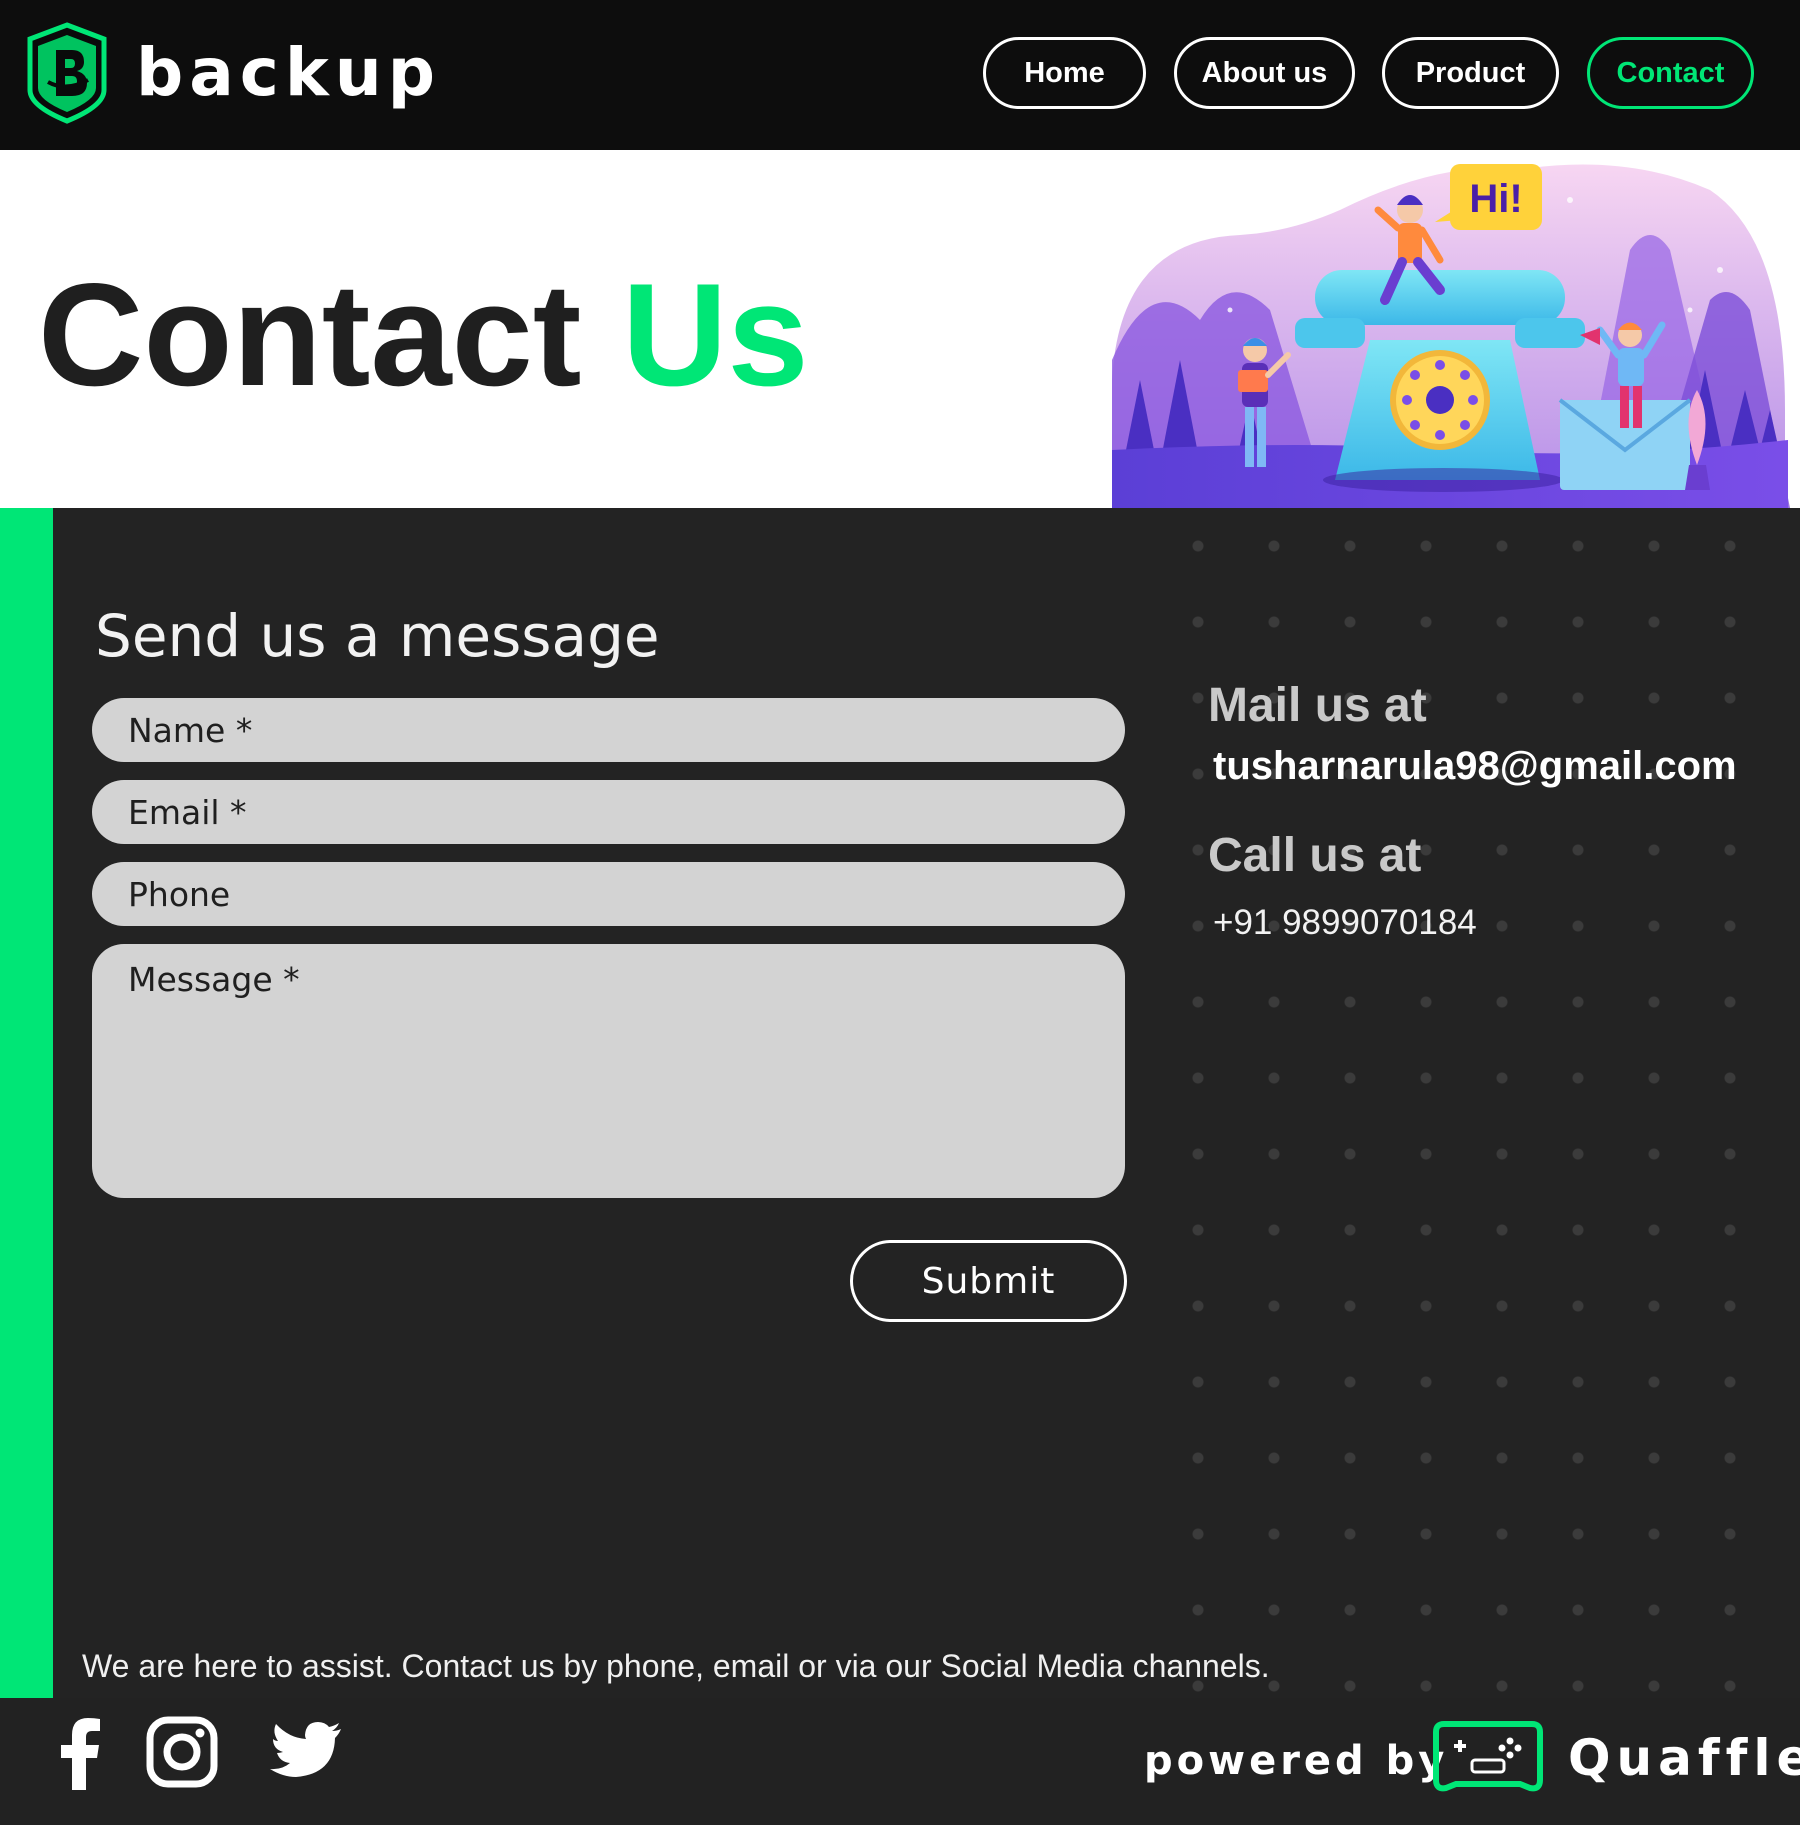 This screenshot has width=1800, height=1825. Describe the element at coordinates (608, 812) in the screenshot. I see `email-field` at that location.